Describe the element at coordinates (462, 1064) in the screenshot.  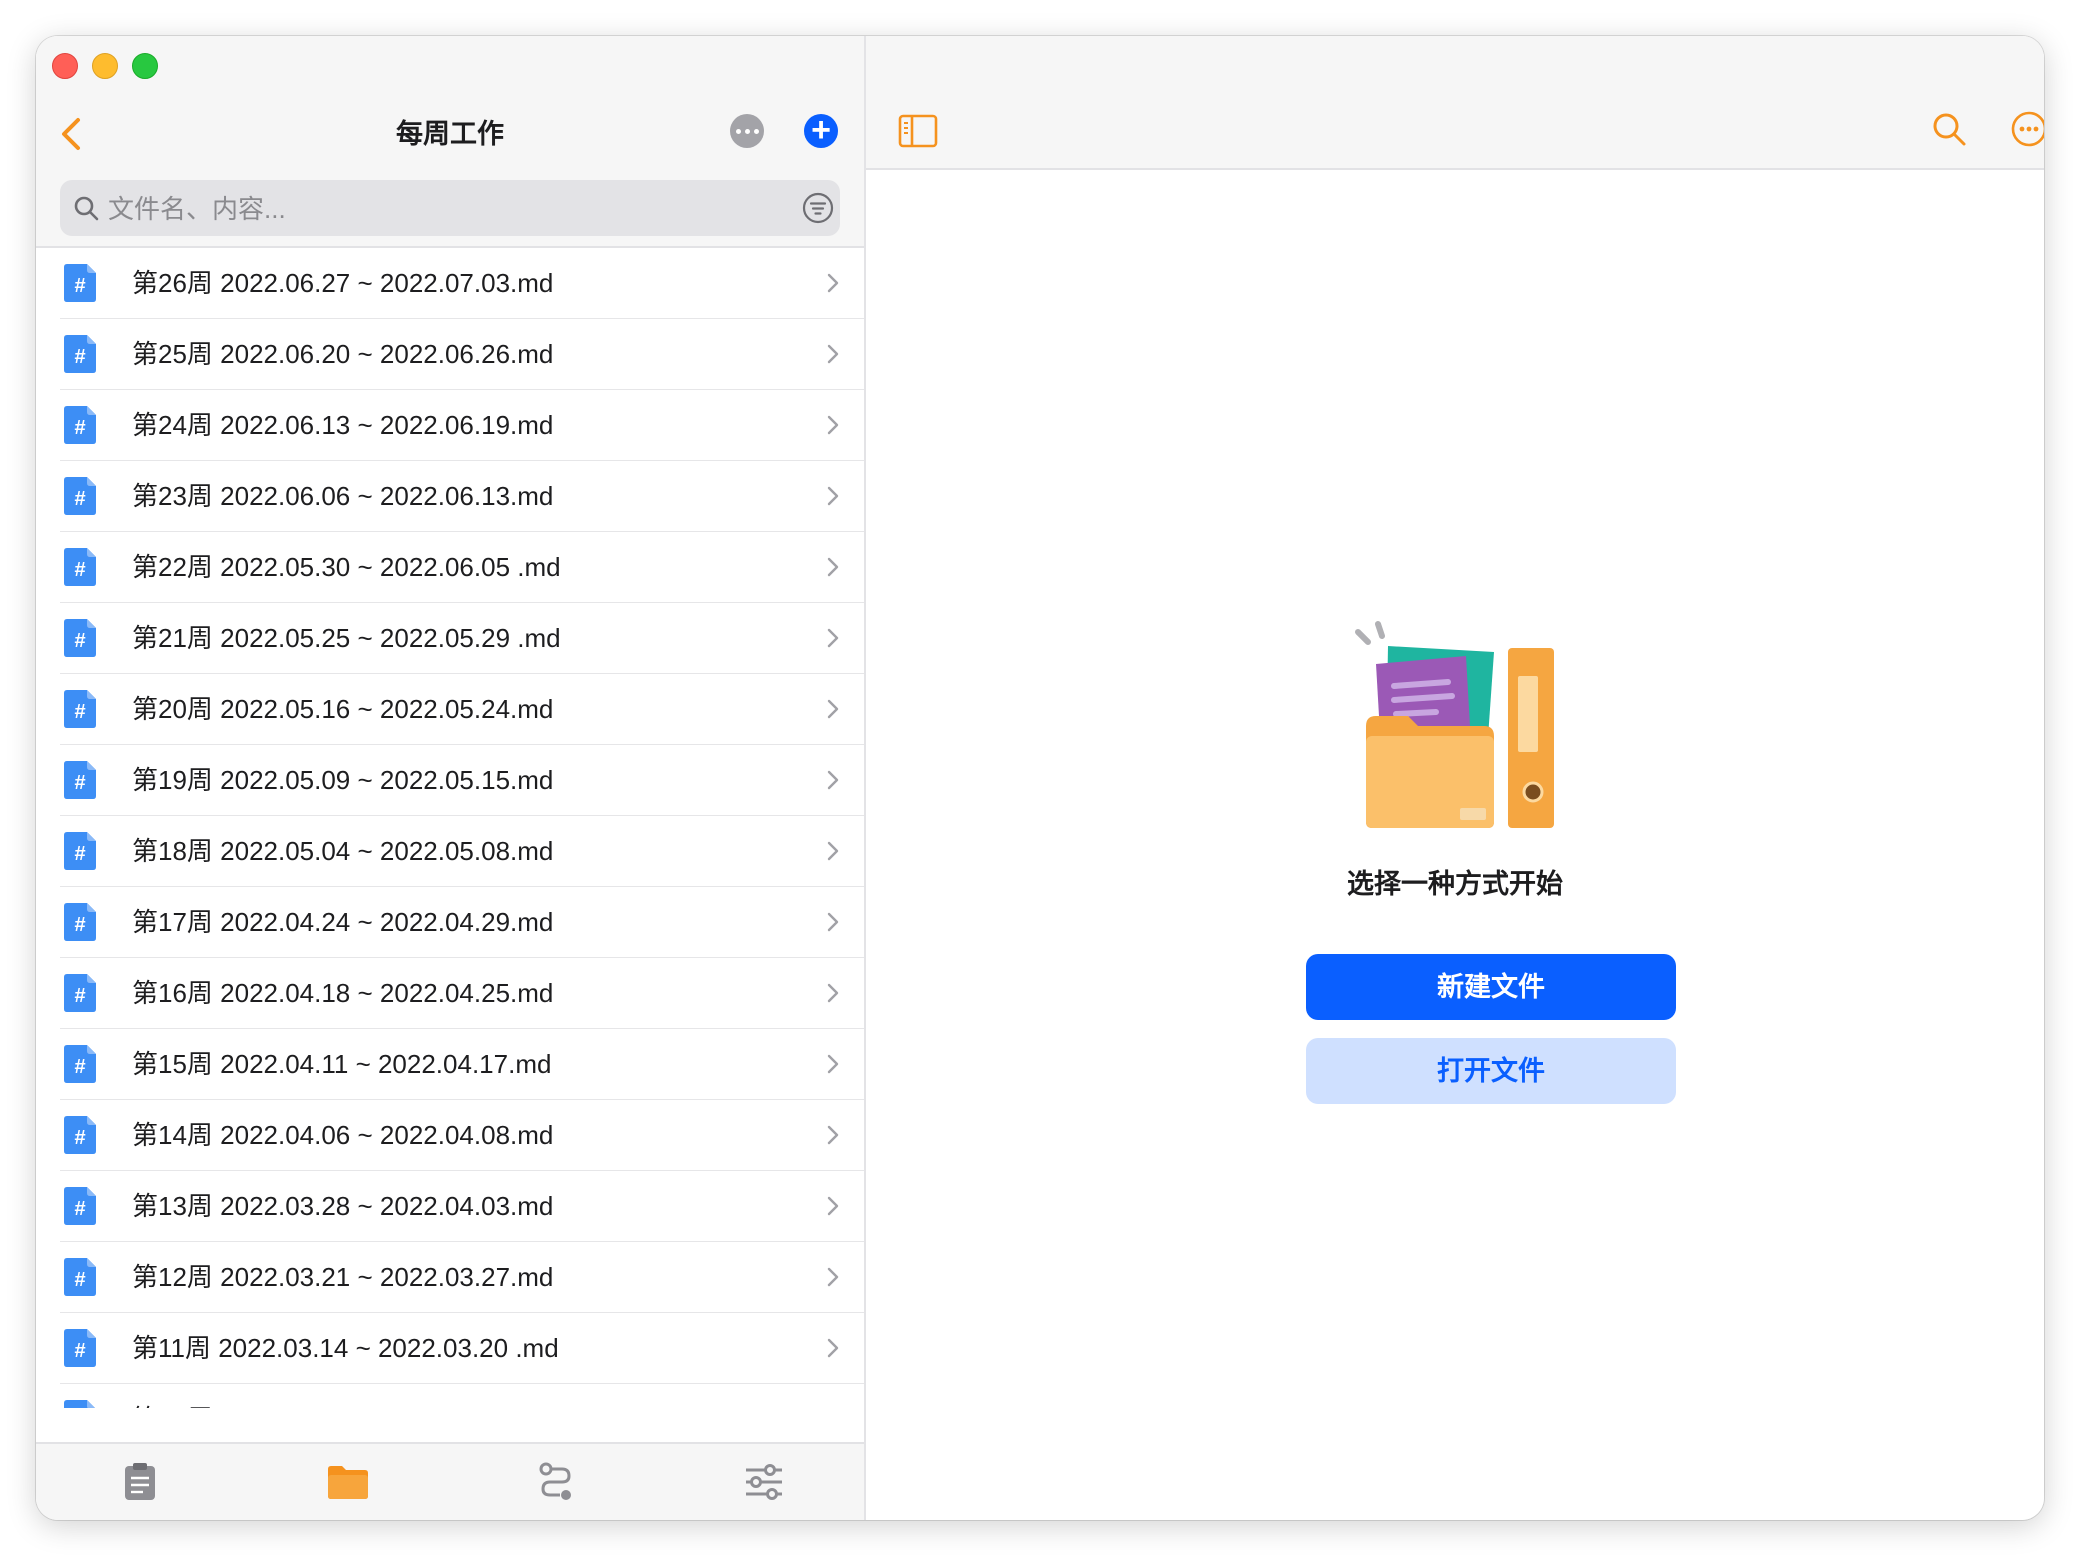
I see `file-row: # 第15周 2022.04.11 ~ 2022.04.17.md` at that location.